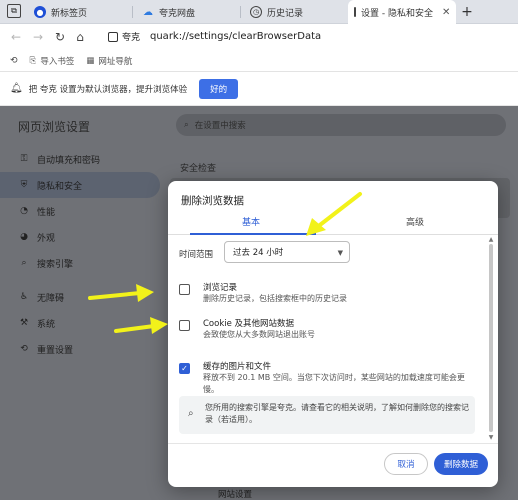 This screenshot has height=500, width=518. What do you see at coordinates (333, 222) in the screenshot?
I see `dialog-tabs: 基本 高级` at bounding box center [333, 222].